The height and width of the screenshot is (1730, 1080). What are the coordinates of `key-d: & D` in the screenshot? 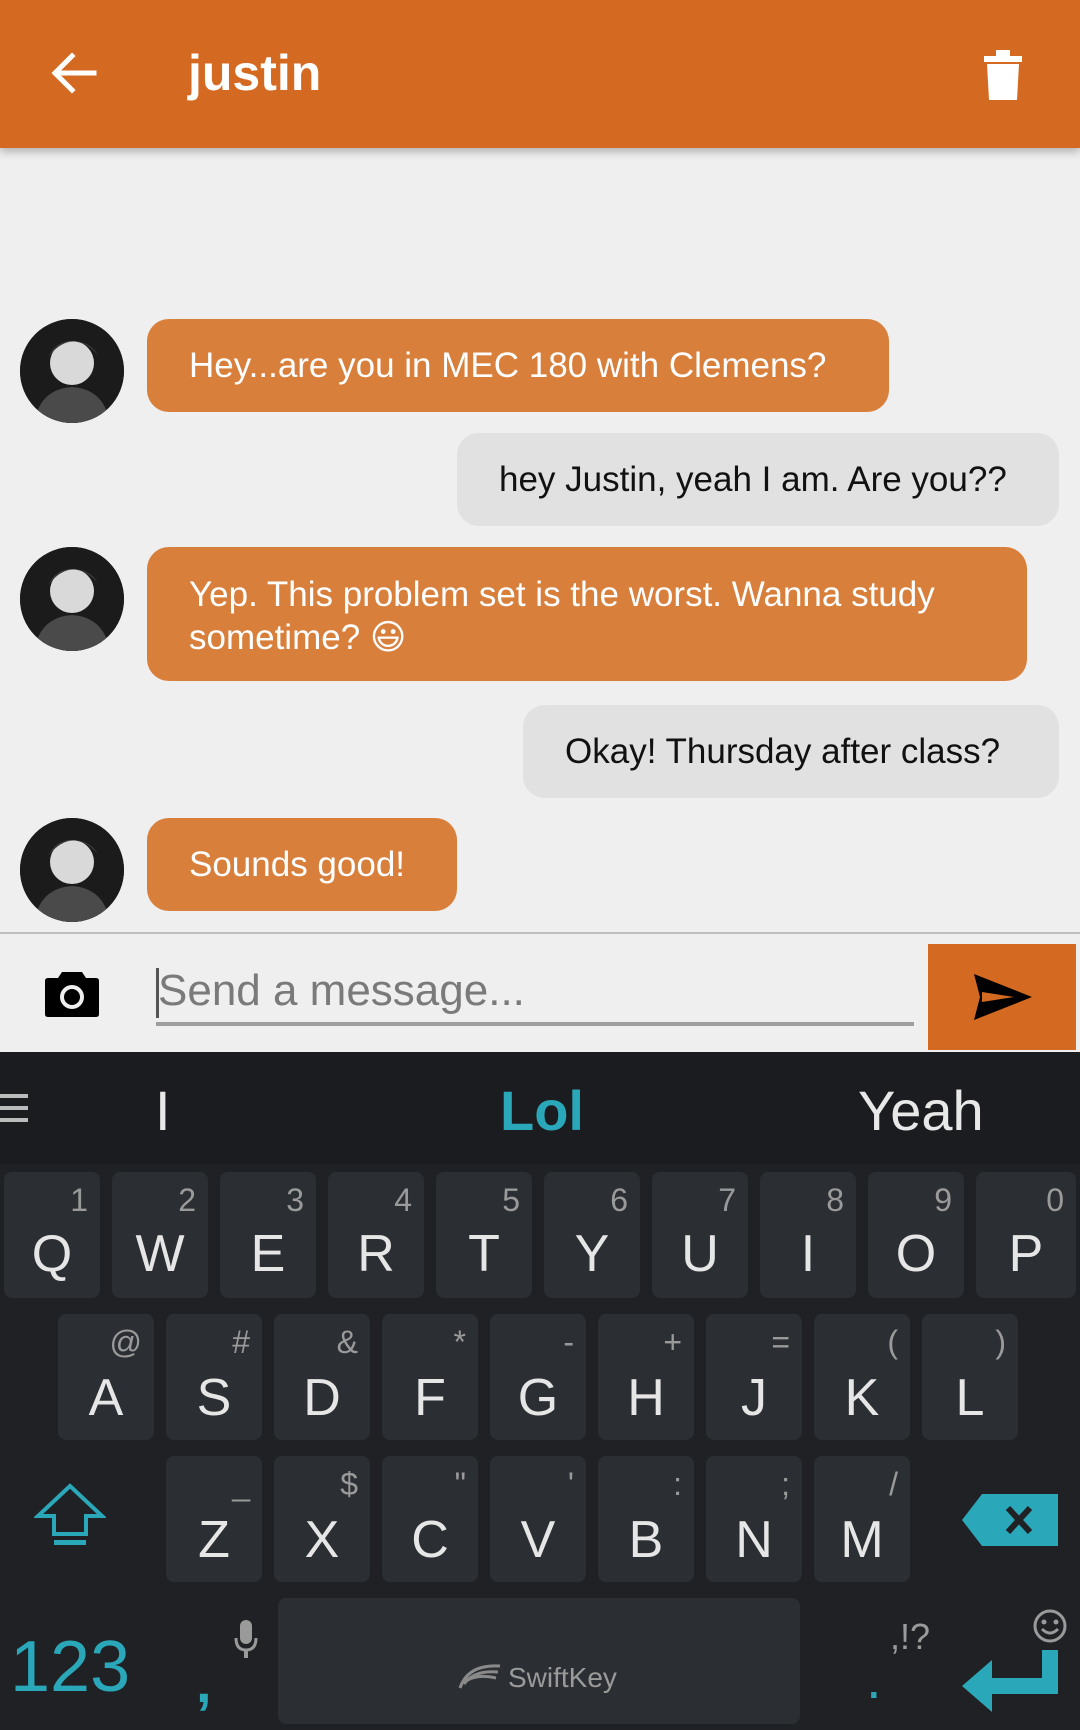 It's located at (322, 1377).